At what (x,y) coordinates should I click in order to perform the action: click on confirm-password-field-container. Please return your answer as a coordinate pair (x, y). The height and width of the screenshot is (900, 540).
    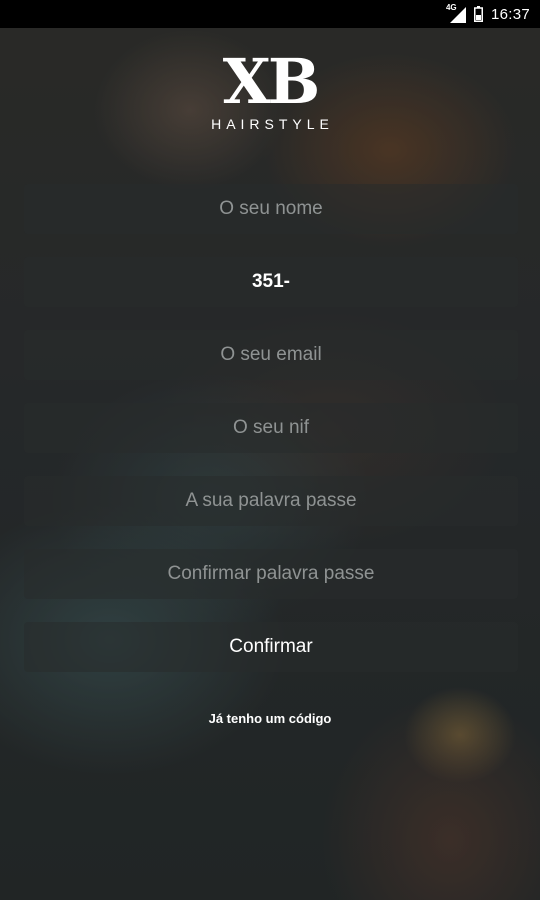
    Looking at the image, I should click on (271, 574).